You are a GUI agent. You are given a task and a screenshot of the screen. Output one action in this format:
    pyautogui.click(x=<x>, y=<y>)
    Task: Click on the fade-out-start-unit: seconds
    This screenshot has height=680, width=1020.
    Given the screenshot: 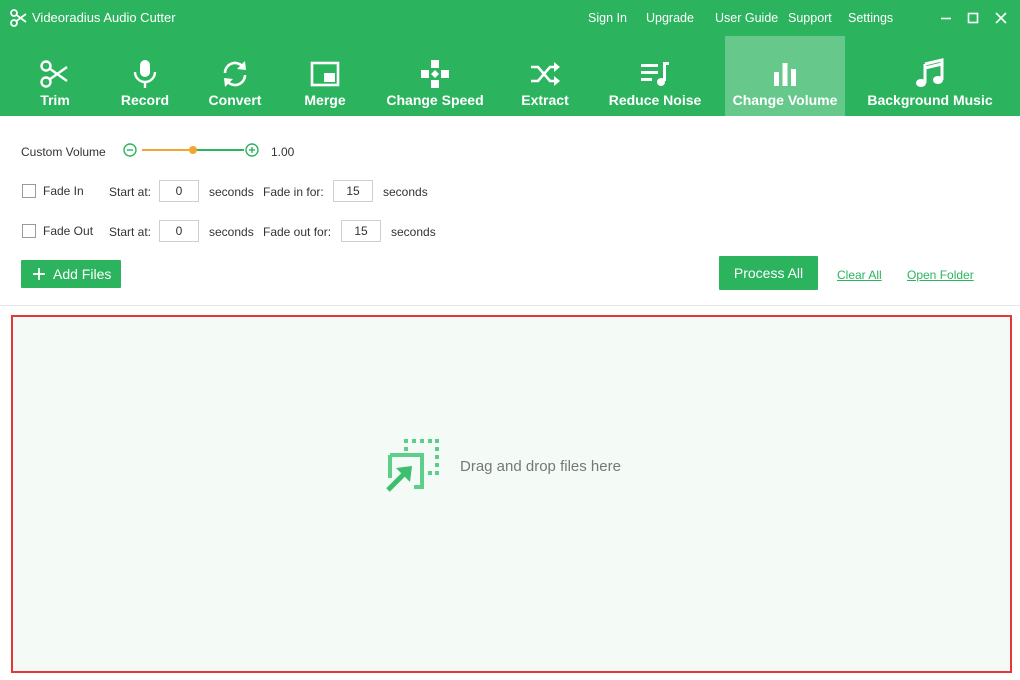 What is the action you would take?
    pyautogui.click(x=231, y=232)
    